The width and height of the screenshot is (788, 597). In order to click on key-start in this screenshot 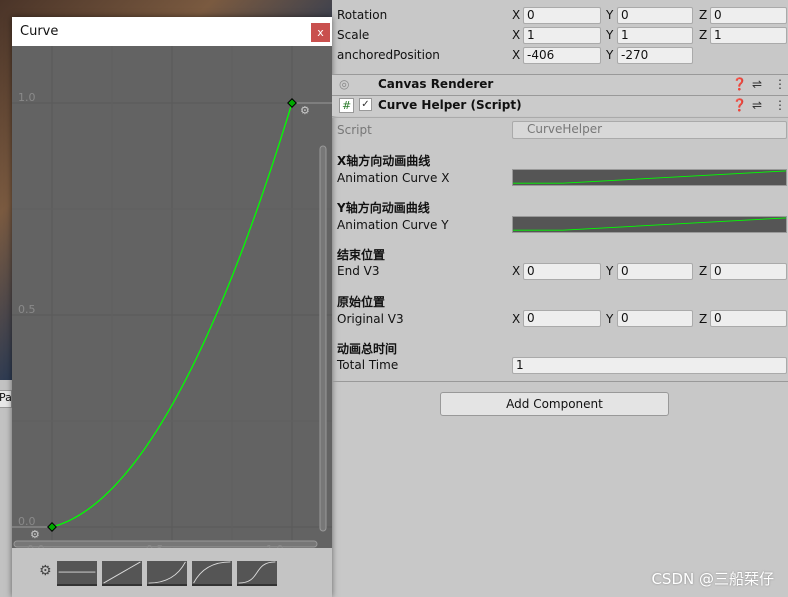, I will do `click(52, 527)`.